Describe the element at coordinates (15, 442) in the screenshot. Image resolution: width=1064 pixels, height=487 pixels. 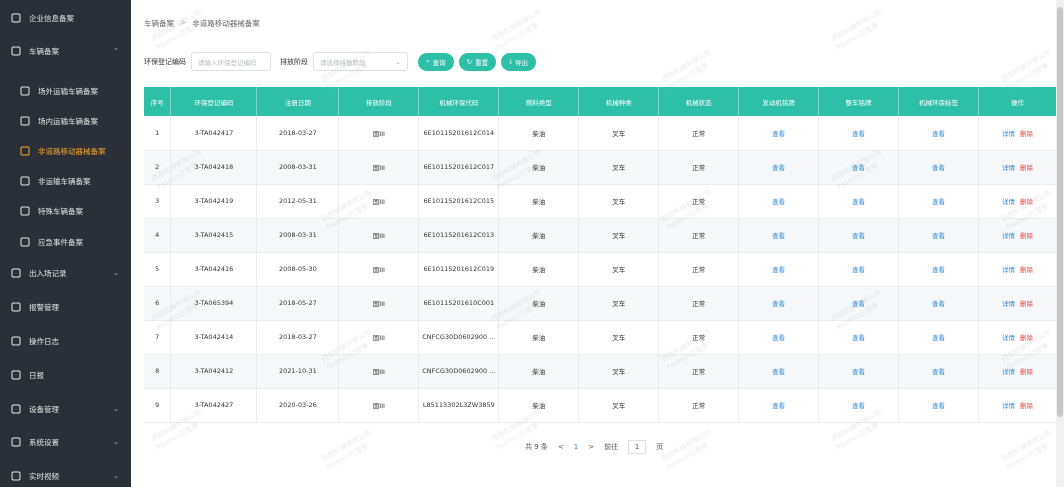
I see `settings-icon` at that location.